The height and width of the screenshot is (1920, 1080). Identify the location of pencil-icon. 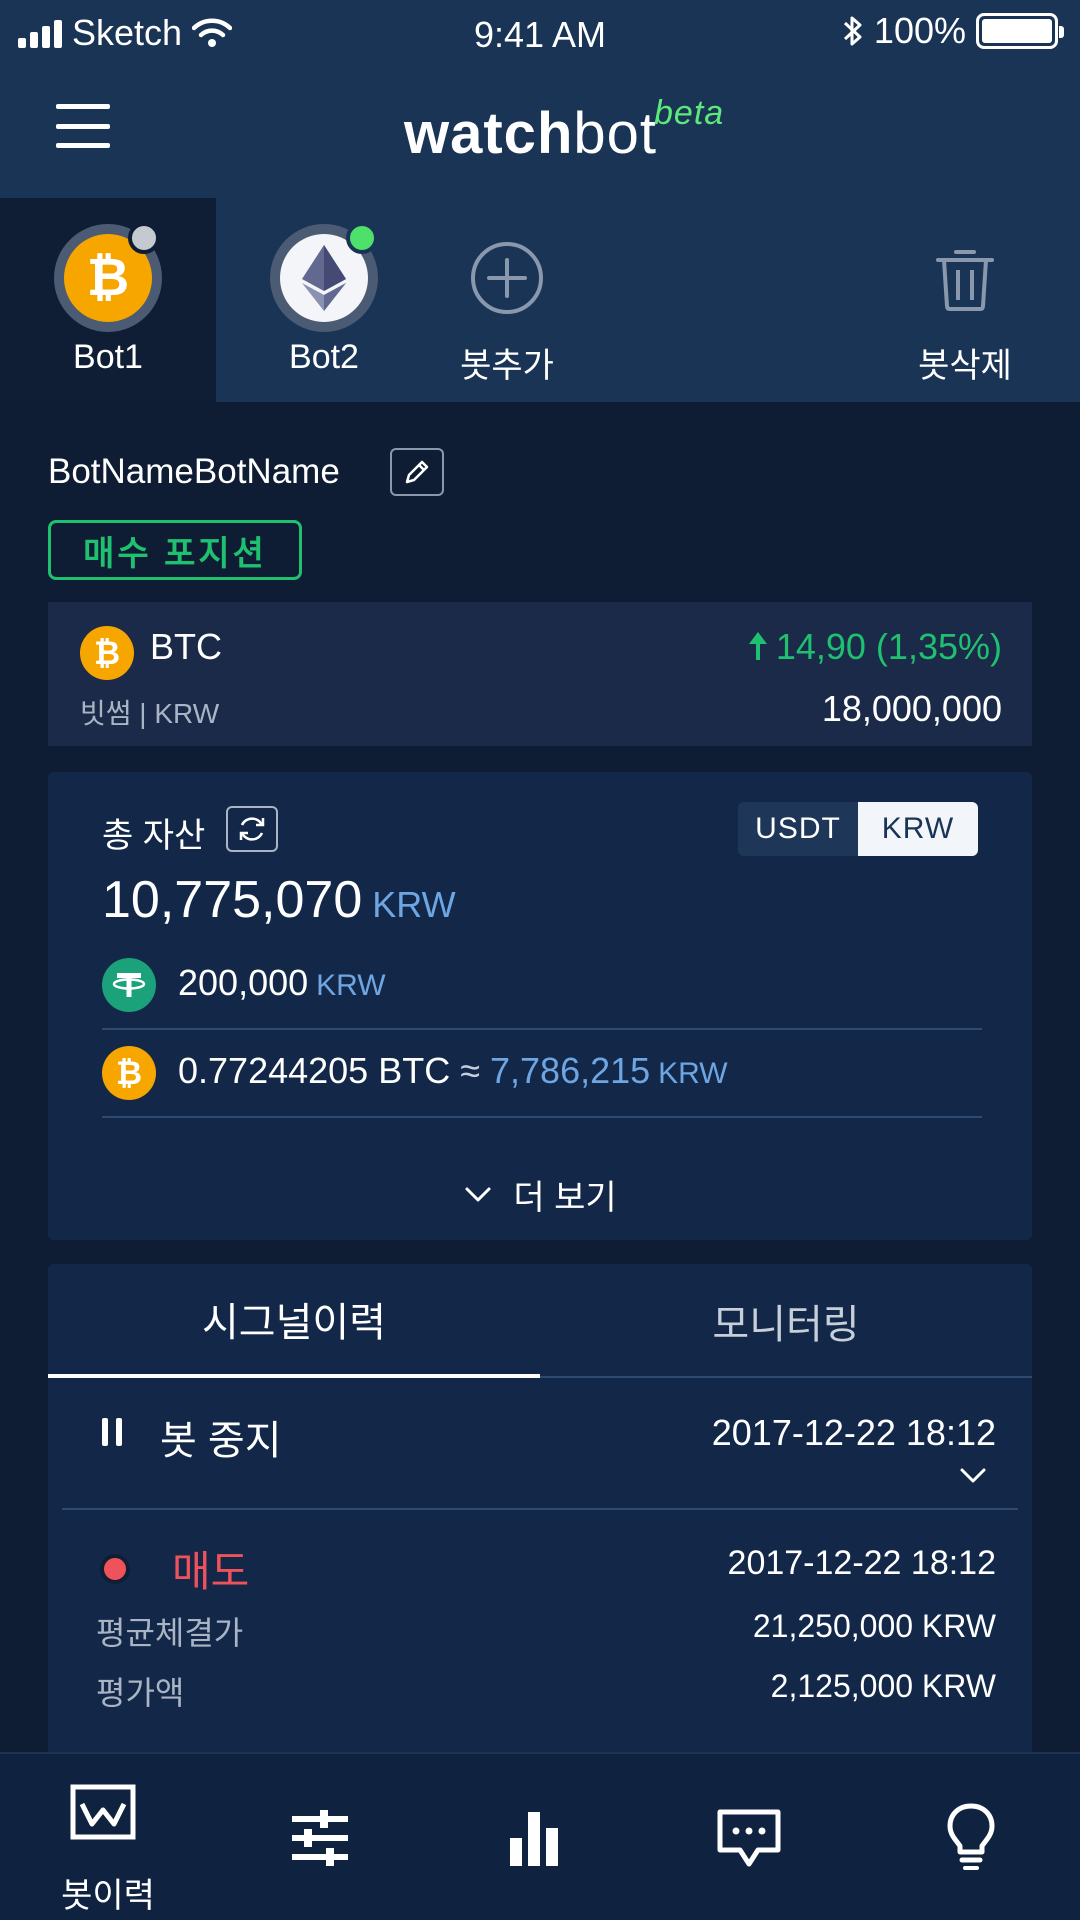
(417, 472).